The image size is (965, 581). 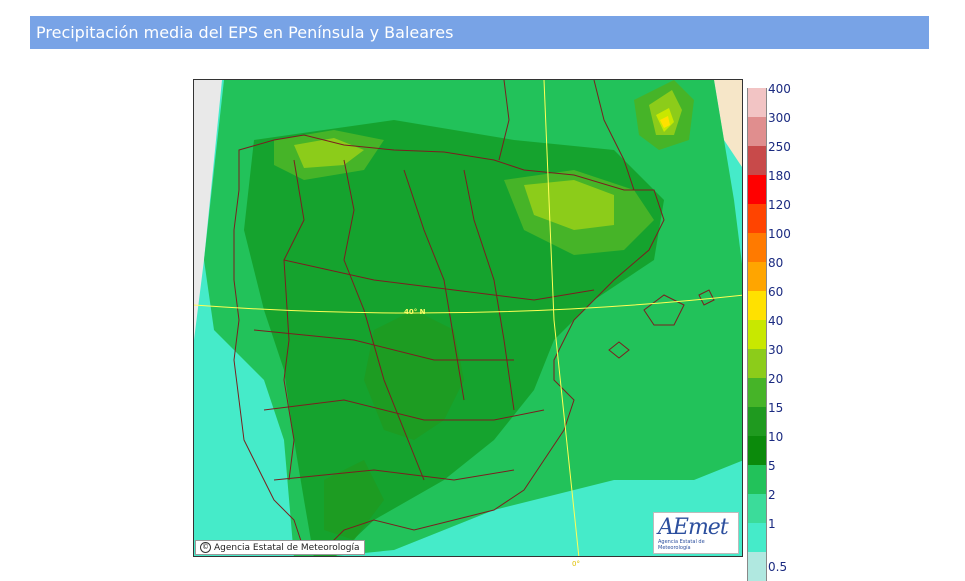 What do you see at coordinates (779, 205) in the screenshot?
I see `legend-label: 120` at bounding box center [779, 205].